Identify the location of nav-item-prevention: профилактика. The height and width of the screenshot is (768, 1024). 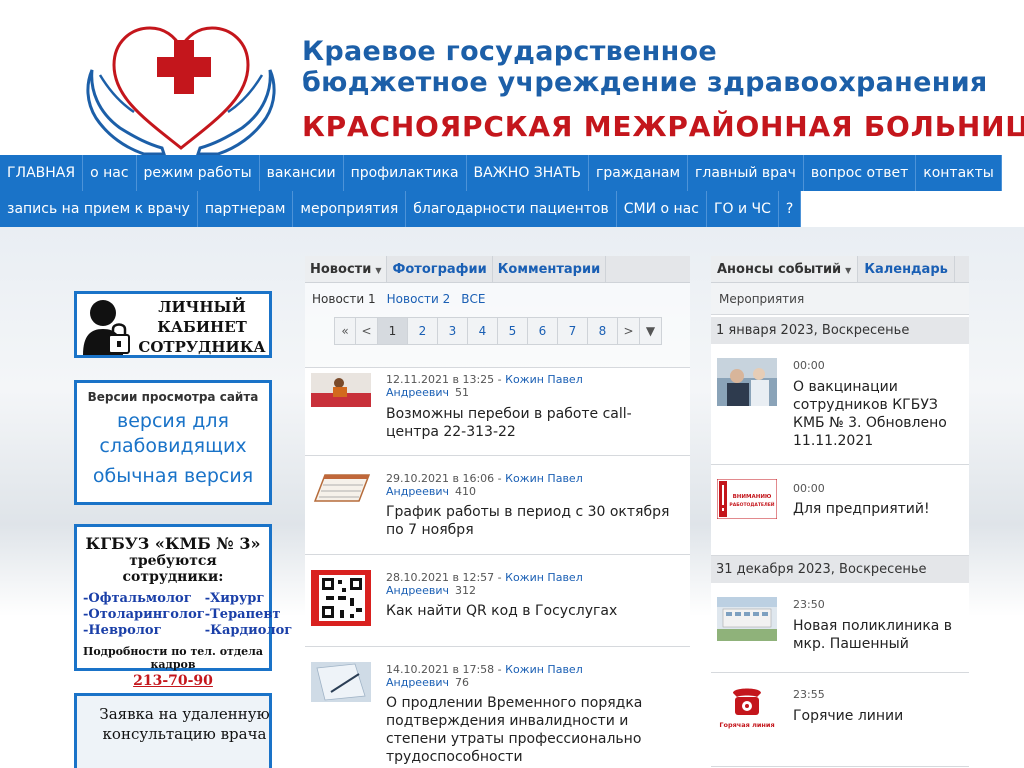
(405, 173).